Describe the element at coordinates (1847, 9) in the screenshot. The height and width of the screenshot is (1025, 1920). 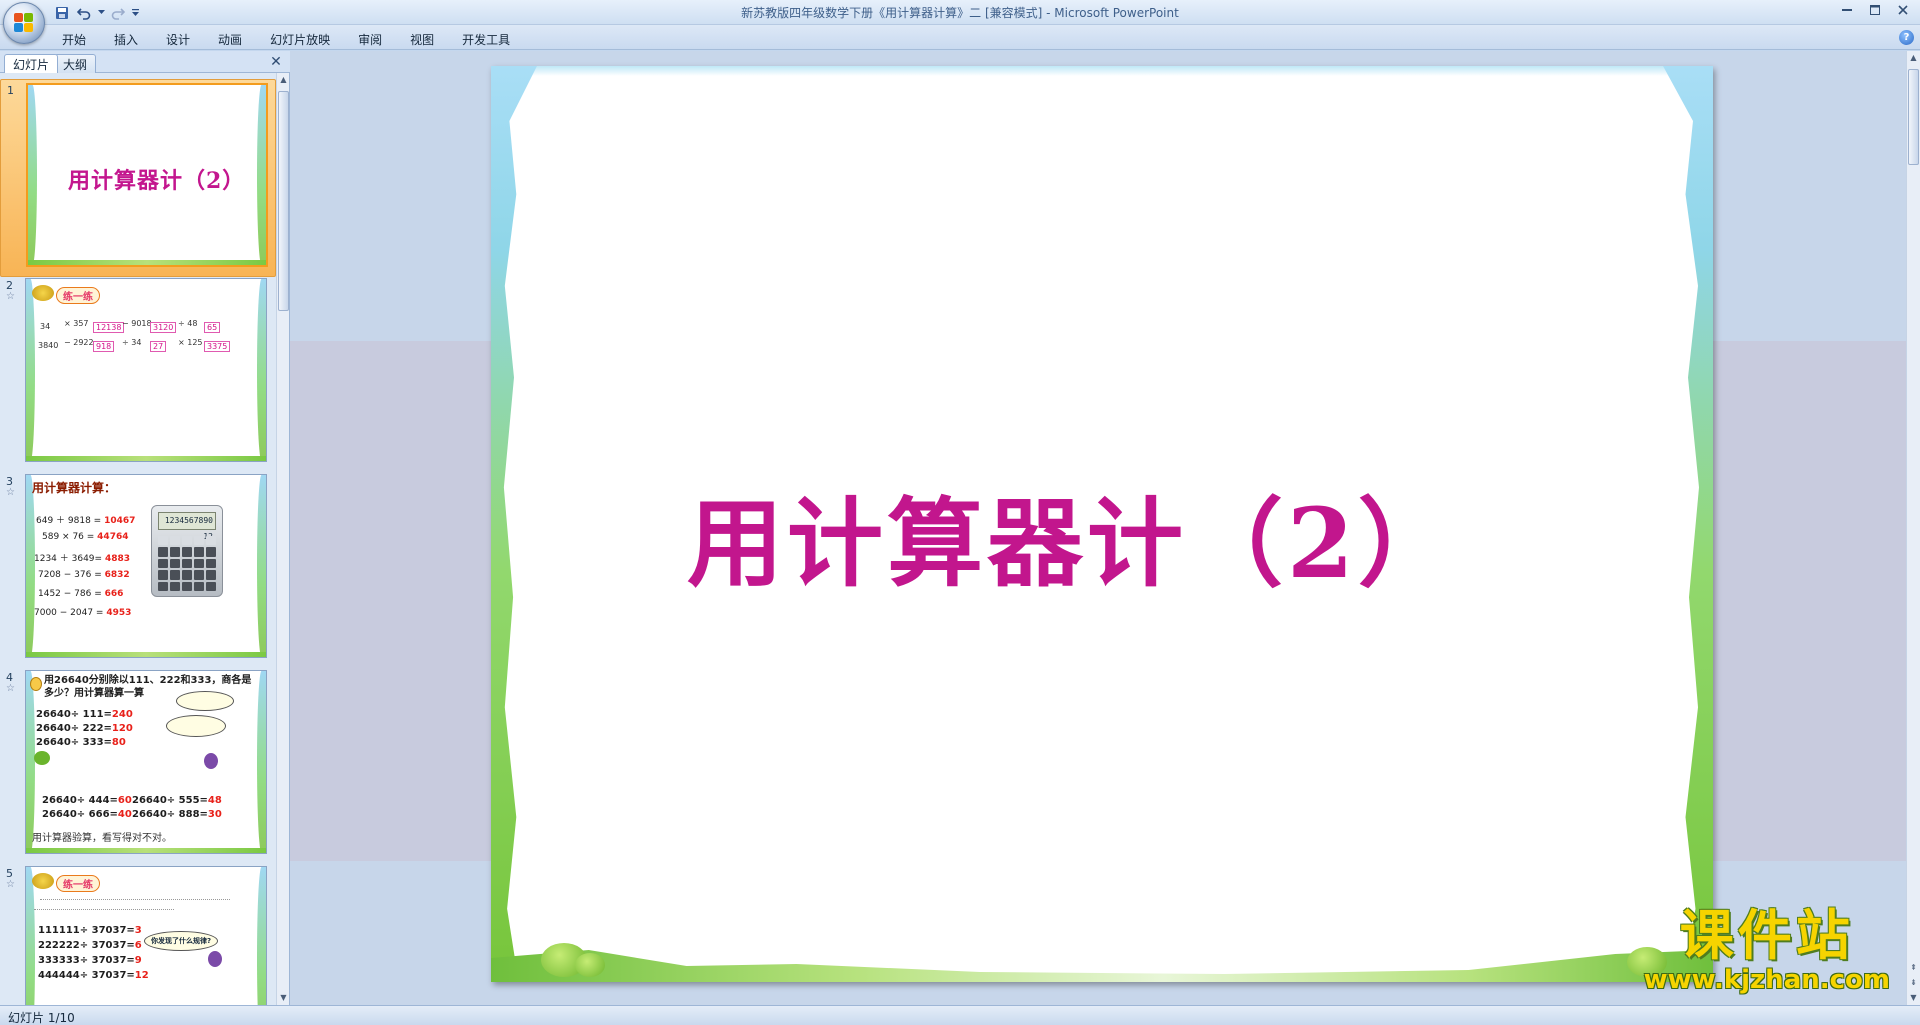
I see `minimize-icon` at that location.